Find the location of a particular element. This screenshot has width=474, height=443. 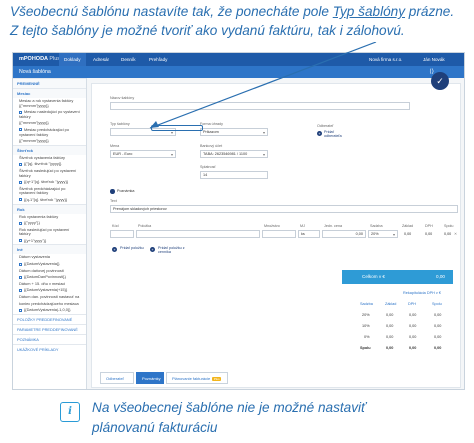

item-mj-input: ks is located at coordinates (309, 234).